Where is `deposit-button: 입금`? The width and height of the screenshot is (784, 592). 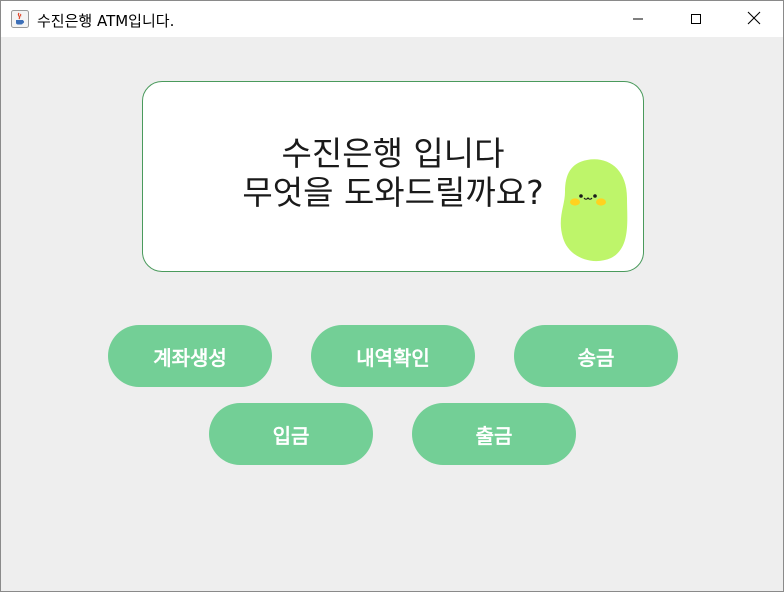
deposit-button: 입금 is located at coordinates (291, 434).